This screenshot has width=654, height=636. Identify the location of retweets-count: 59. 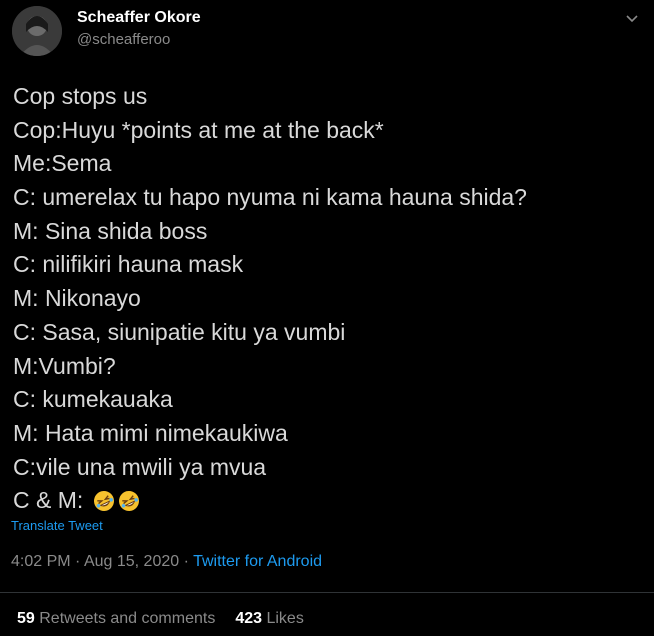
(26, 618).